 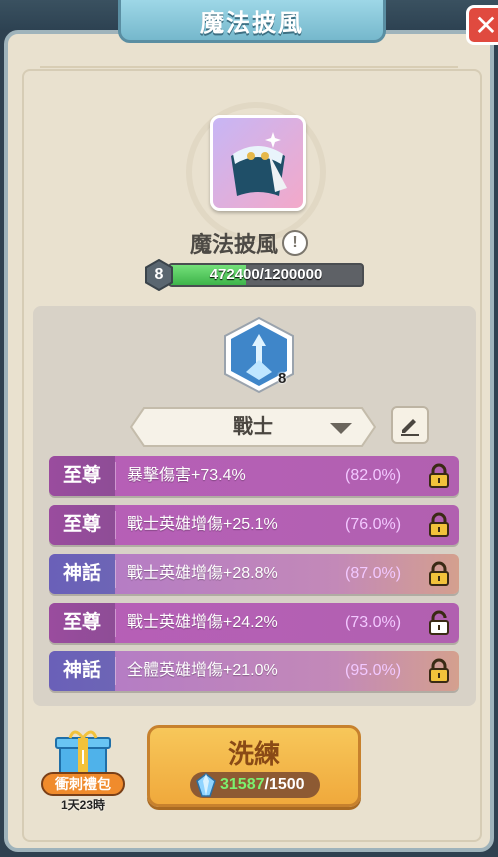 What do you see at coordinates (249, 67) in the screenshot?
I see `decorative-divider` at bounding box center [249, 67].